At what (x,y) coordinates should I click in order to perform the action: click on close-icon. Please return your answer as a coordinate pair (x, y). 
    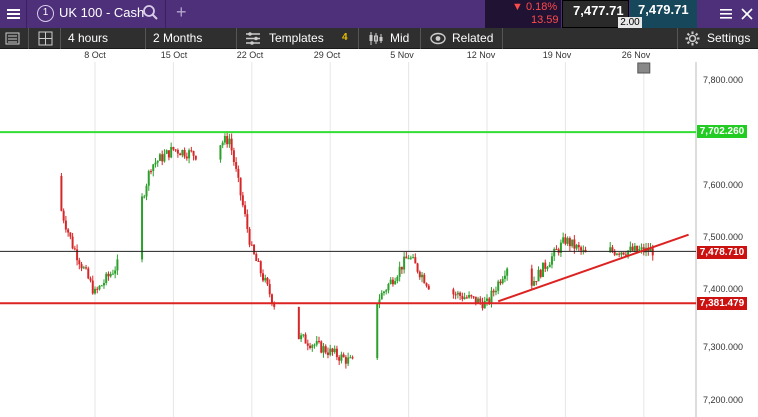
    Looking at the image, I should click on (747, 14).